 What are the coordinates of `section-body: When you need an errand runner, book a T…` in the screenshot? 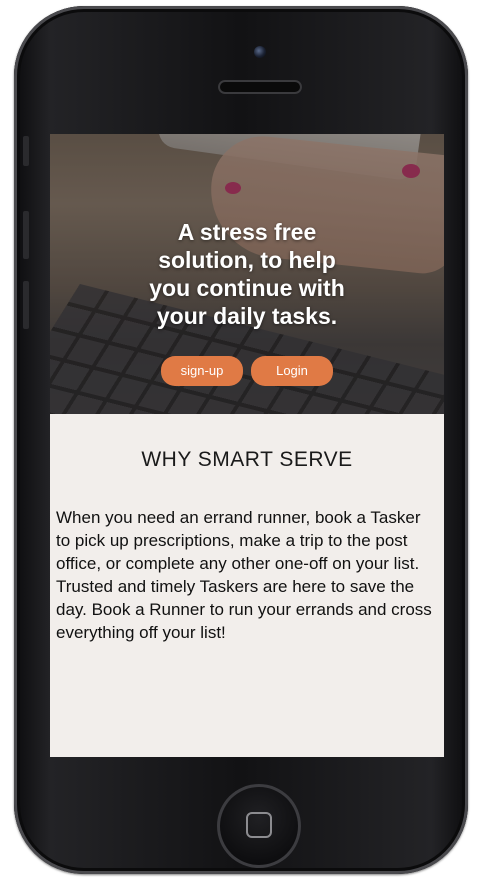 It's located at (244, 575).